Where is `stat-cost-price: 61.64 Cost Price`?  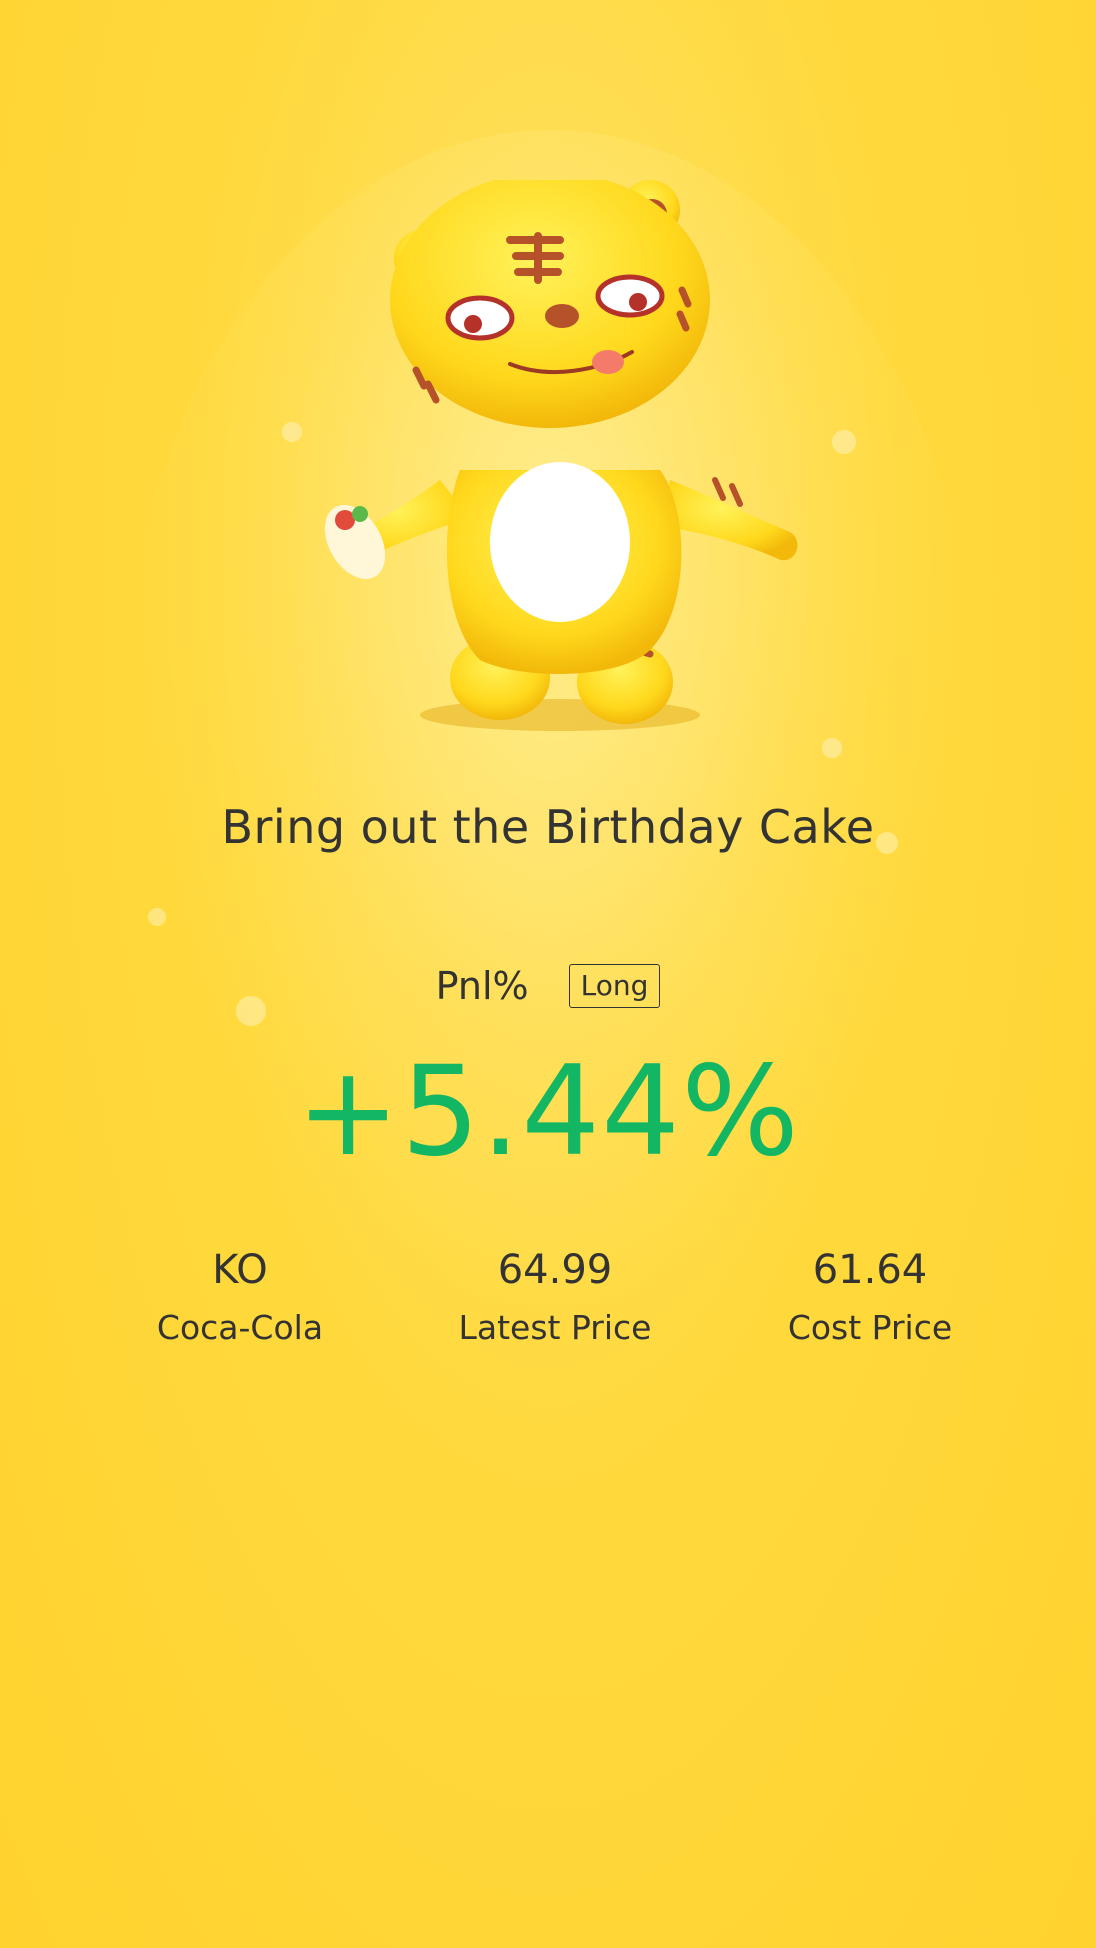
stat-cost-price: 61.64 Cost Price is located at coordinates (870, 1293).